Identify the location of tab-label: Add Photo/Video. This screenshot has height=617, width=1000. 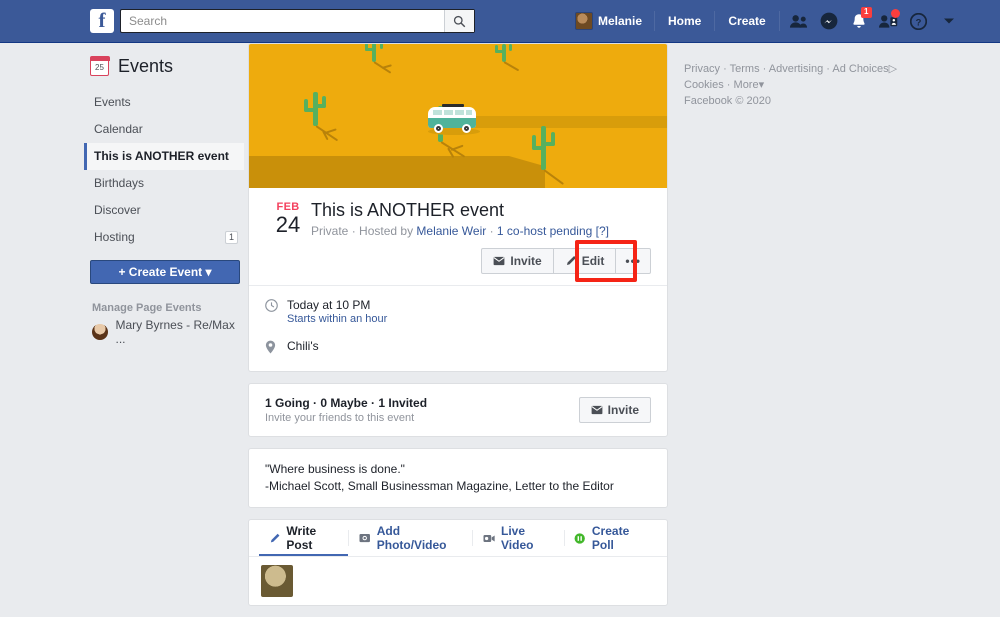
(411, 538).